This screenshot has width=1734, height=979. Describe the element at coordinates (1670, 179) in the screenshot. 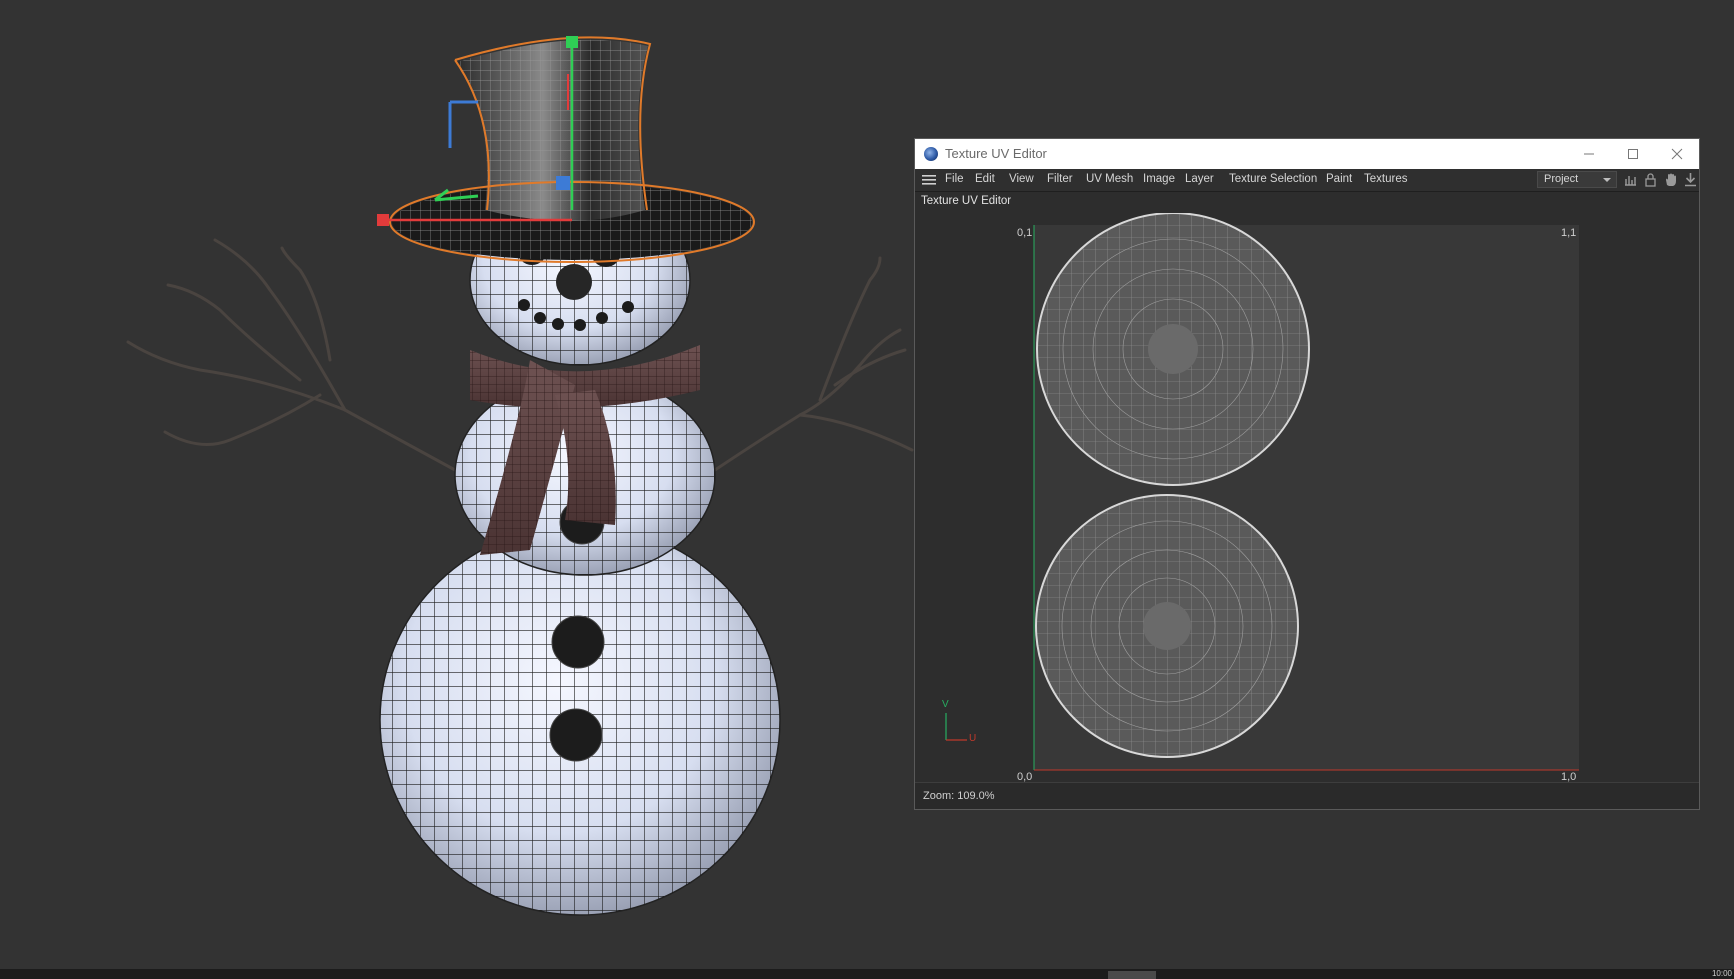

I see `hand-icon` at that location.